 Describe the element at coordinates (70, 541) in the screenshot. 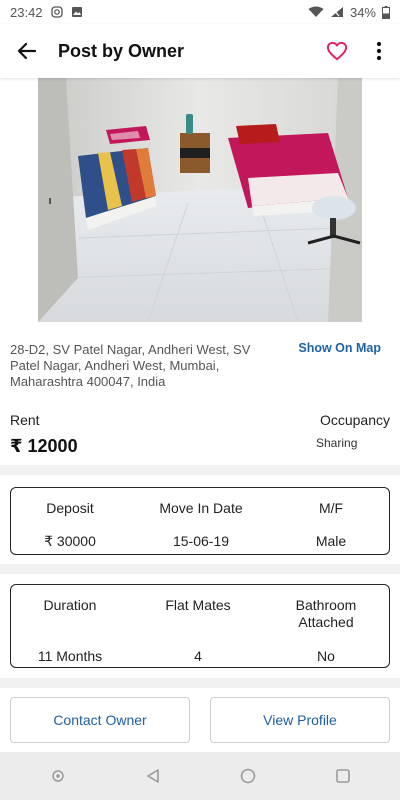

I see `deposit-value: ₹ 30000` at that location.